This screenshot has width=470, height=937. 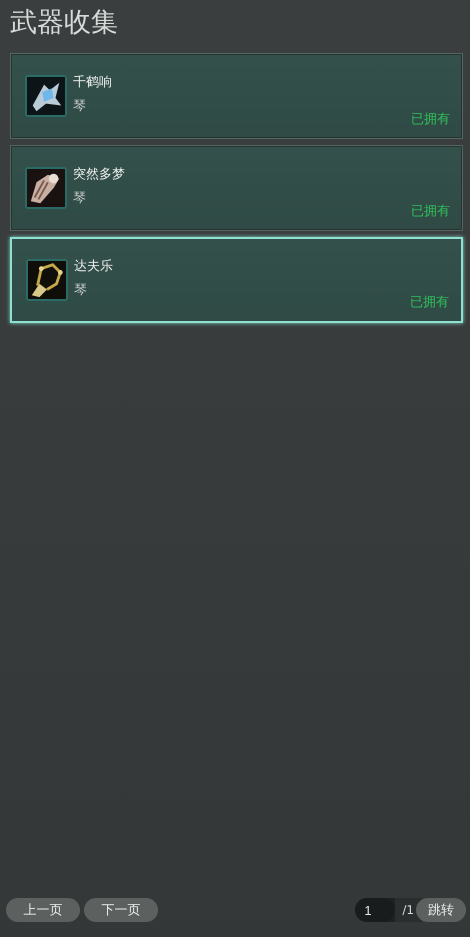 What do you see at coordinates (93, 82) in the screenshot?
I see `weapon-name: 千鹤响` at bounding box center [93, 82].